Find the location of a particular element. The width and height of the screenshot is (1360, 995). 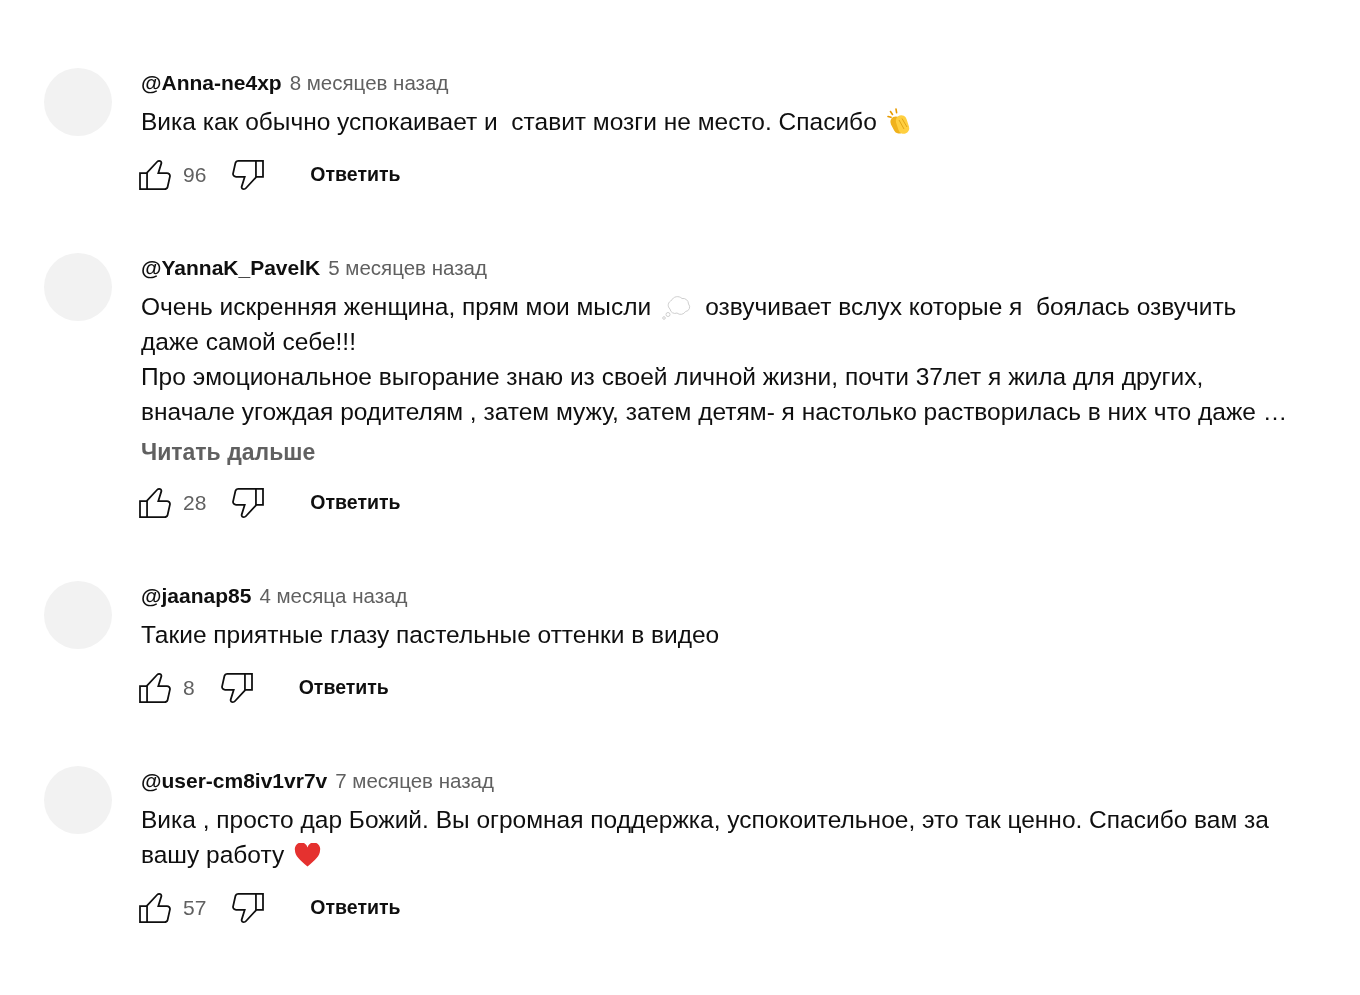

comment-text: Про эмоциональное выгорание знаю из своей личной жизни, почти 37лет я жила для других, is located at coordinates (672, 377).